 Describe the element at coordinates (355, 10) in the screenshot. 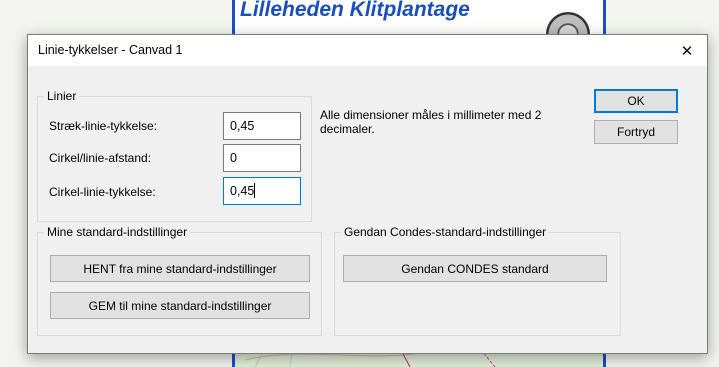

I see `map-title: Lilleheden Klitplantage` at that location.